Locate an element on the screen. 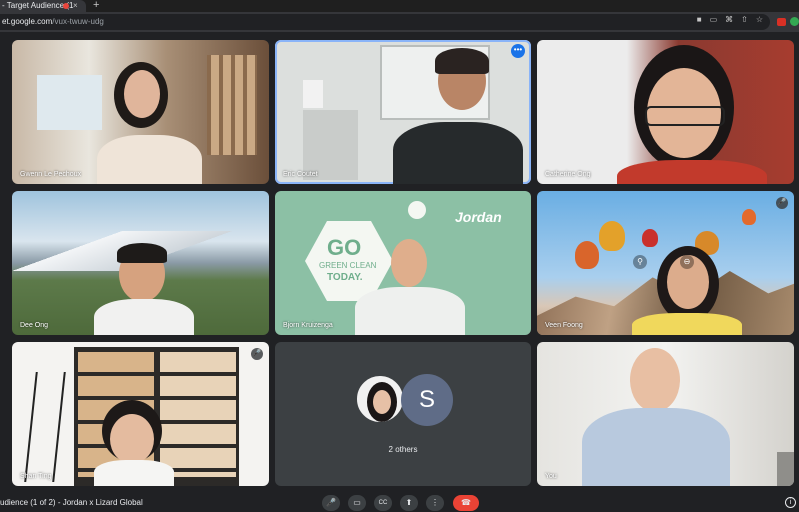 The image size is (799, 512). tab-close-icon: × is located at coordinates (75, 6).